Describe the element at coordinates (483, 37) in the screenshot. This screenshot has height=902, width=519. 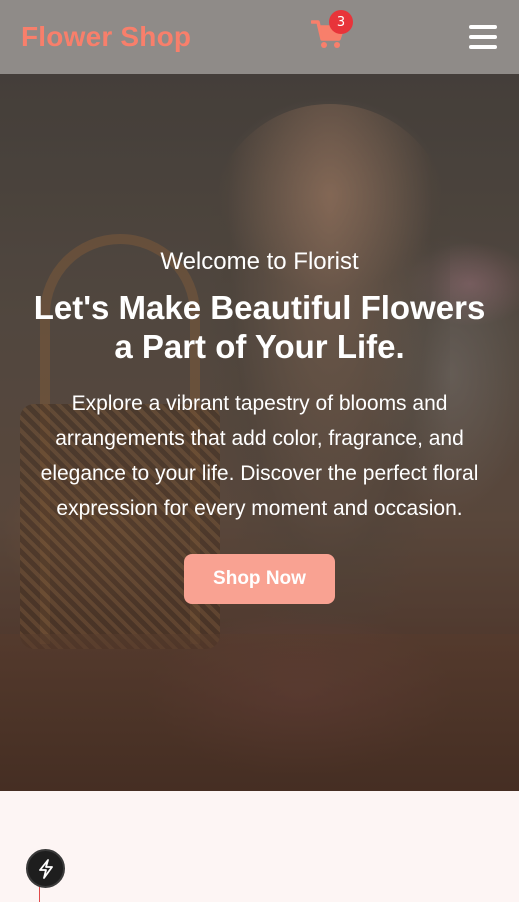
I see `hamburger-menu-icon` at that location.